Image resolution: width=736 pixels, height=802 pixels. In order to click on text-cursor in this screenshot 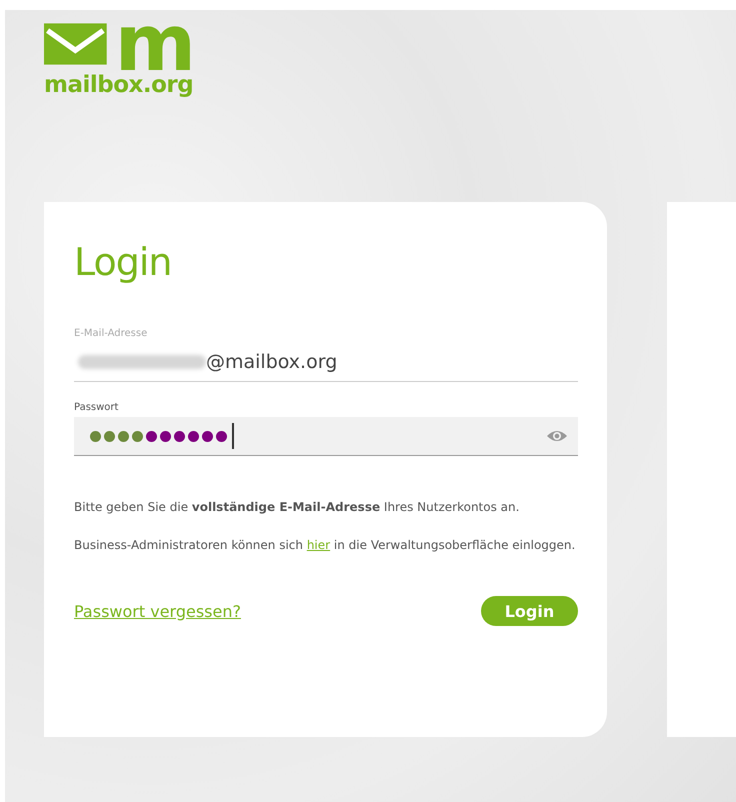, I will do `click(233, 436)`.